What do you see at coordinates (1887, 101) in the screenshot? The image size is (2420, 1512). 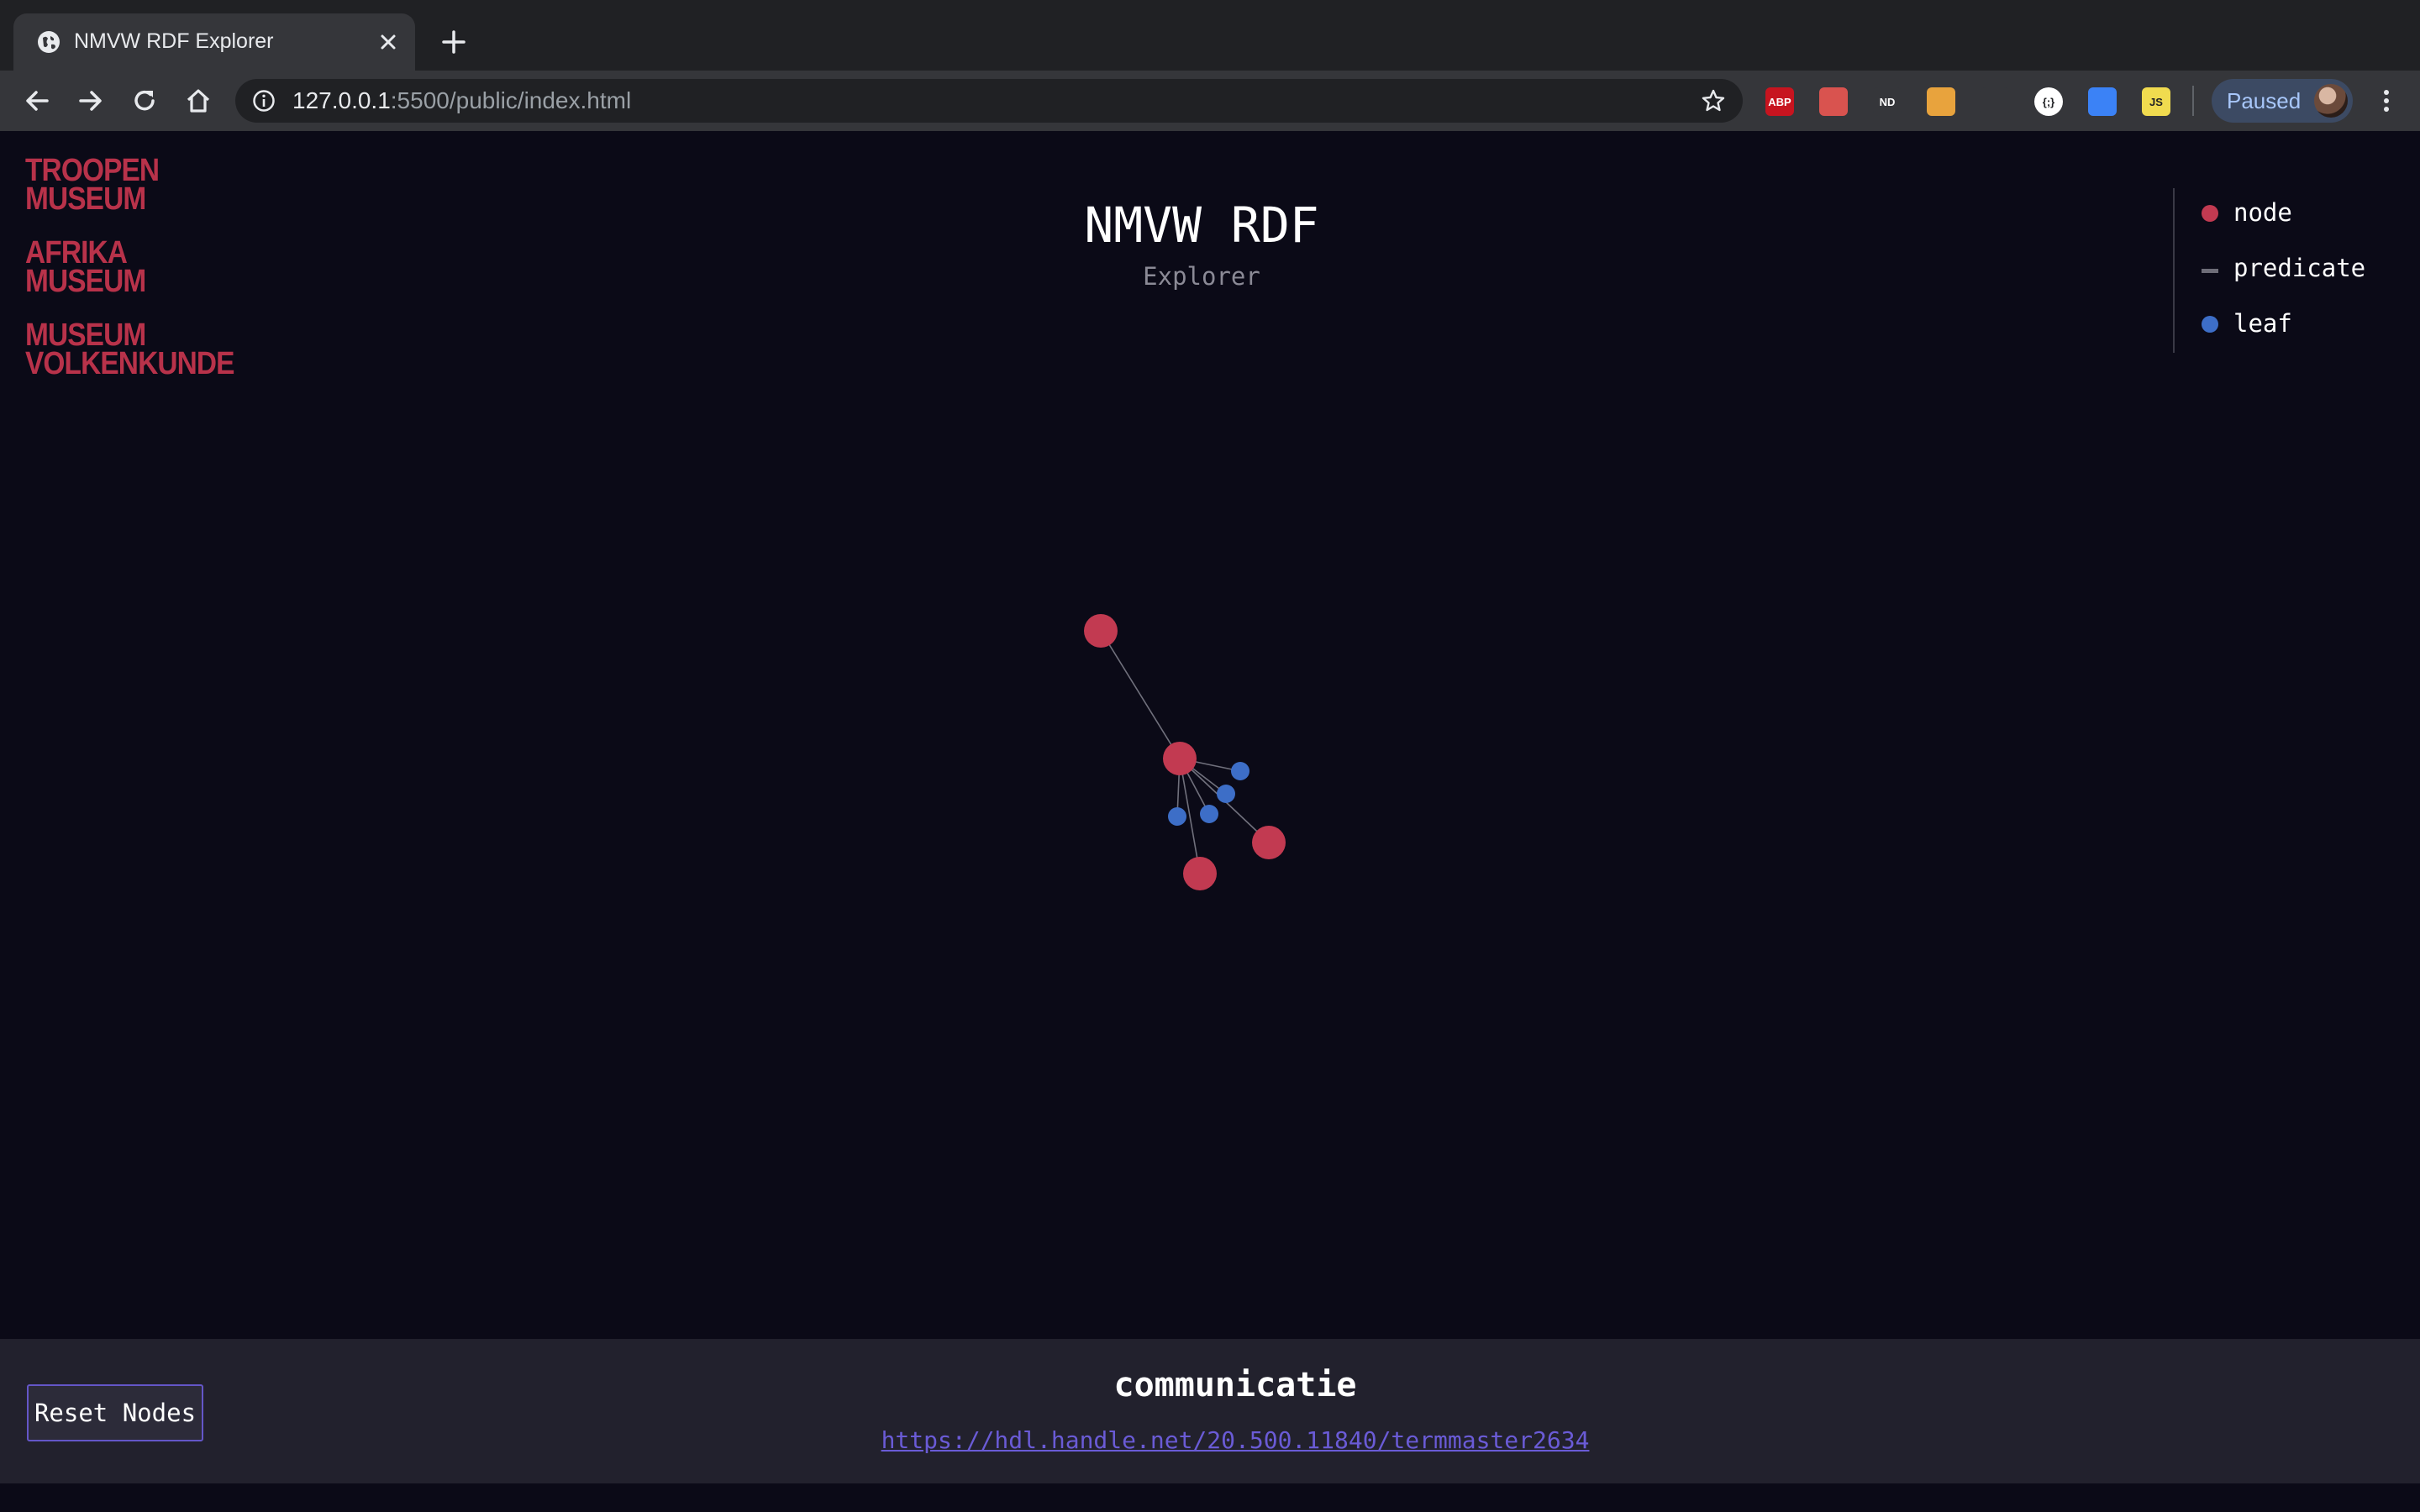 I see `nd-extension-icon: ND` at bounding box center [1887, 101].